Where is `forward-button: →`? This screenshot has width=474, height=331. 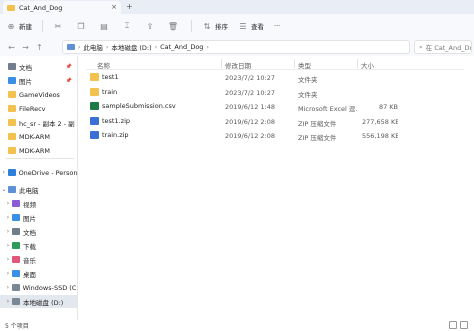
forward-button: → is located at coordinates (25, 47).